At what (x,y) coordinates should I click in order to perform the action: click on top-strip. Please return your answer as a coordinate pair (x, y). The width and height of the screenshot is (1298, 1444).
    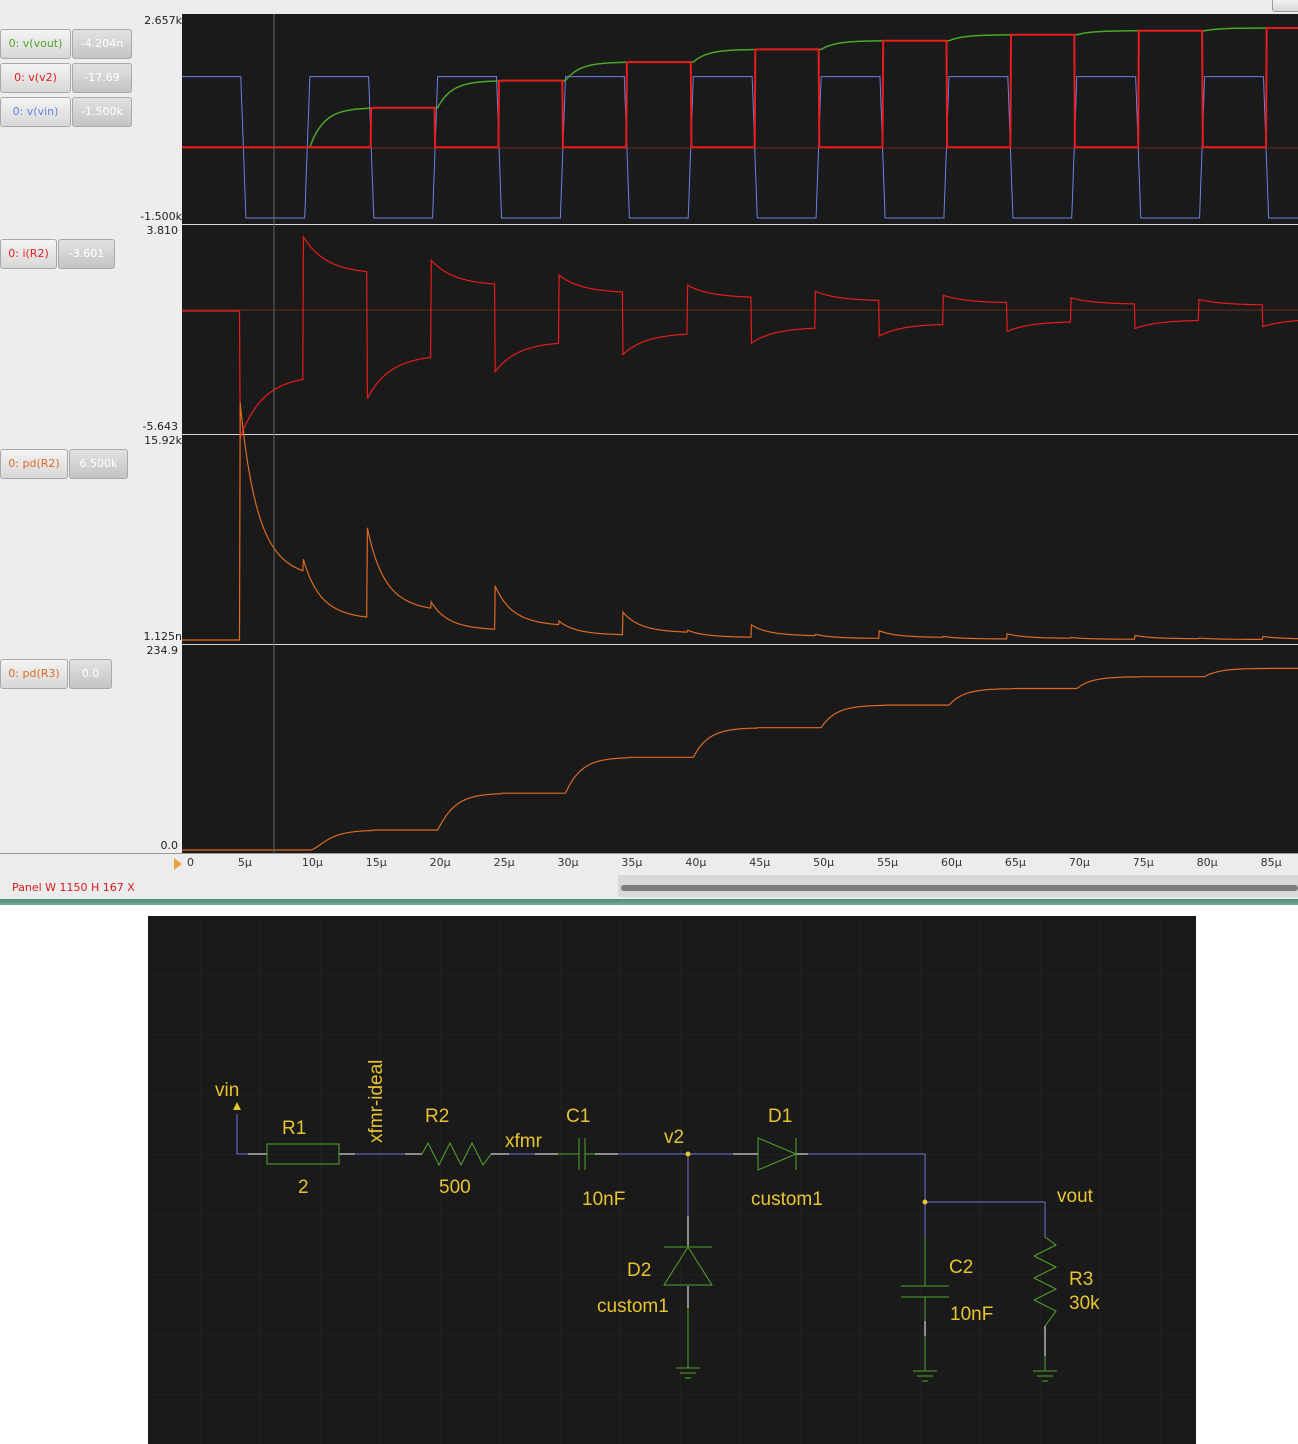
    Looking at the image, I should click on (649, 7).